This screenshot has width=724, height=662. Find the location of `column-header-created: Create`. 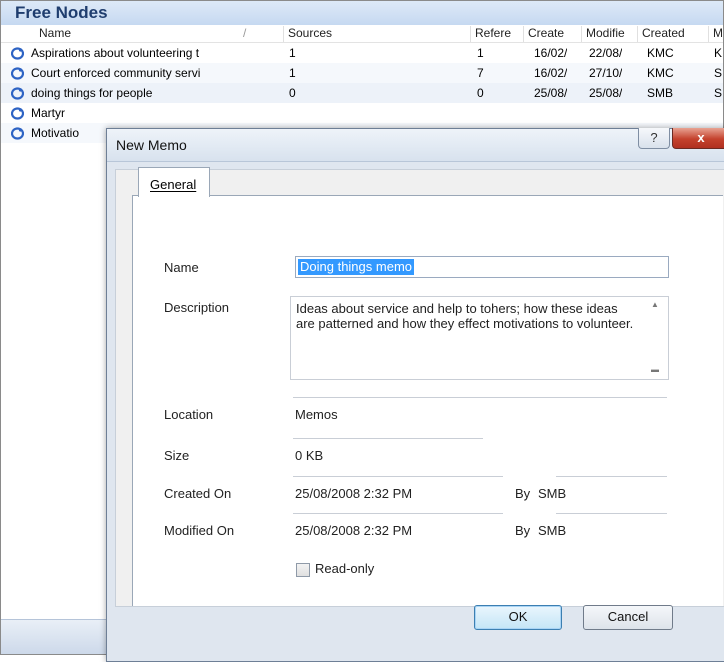

column-header-created: Create is located at coordinates (546, 33).